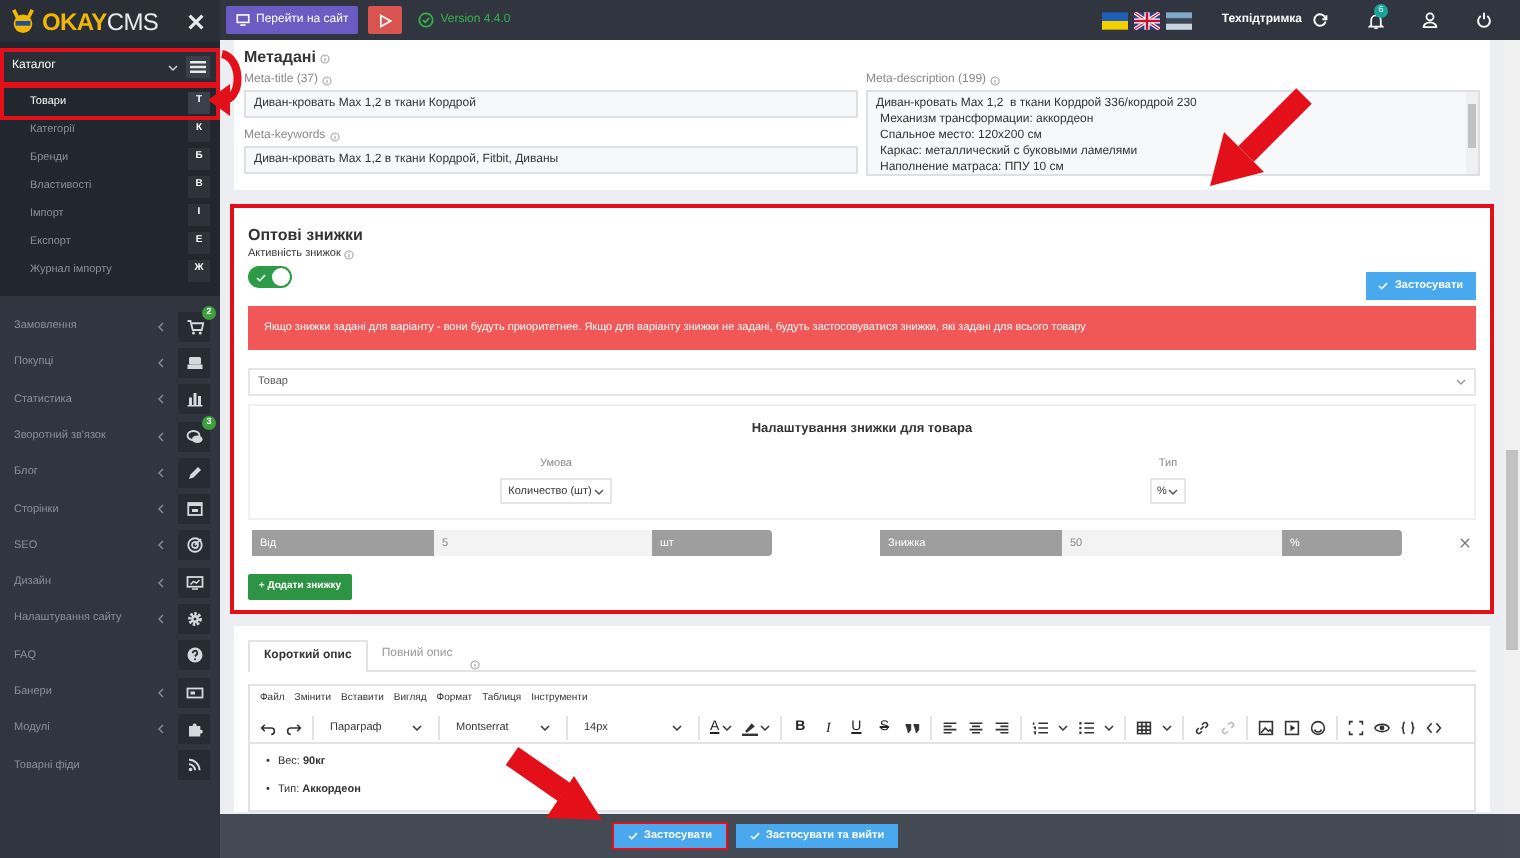 This screenshot has width=1520, height=858. I want to click on align-right-icon, so click(1001, 728).